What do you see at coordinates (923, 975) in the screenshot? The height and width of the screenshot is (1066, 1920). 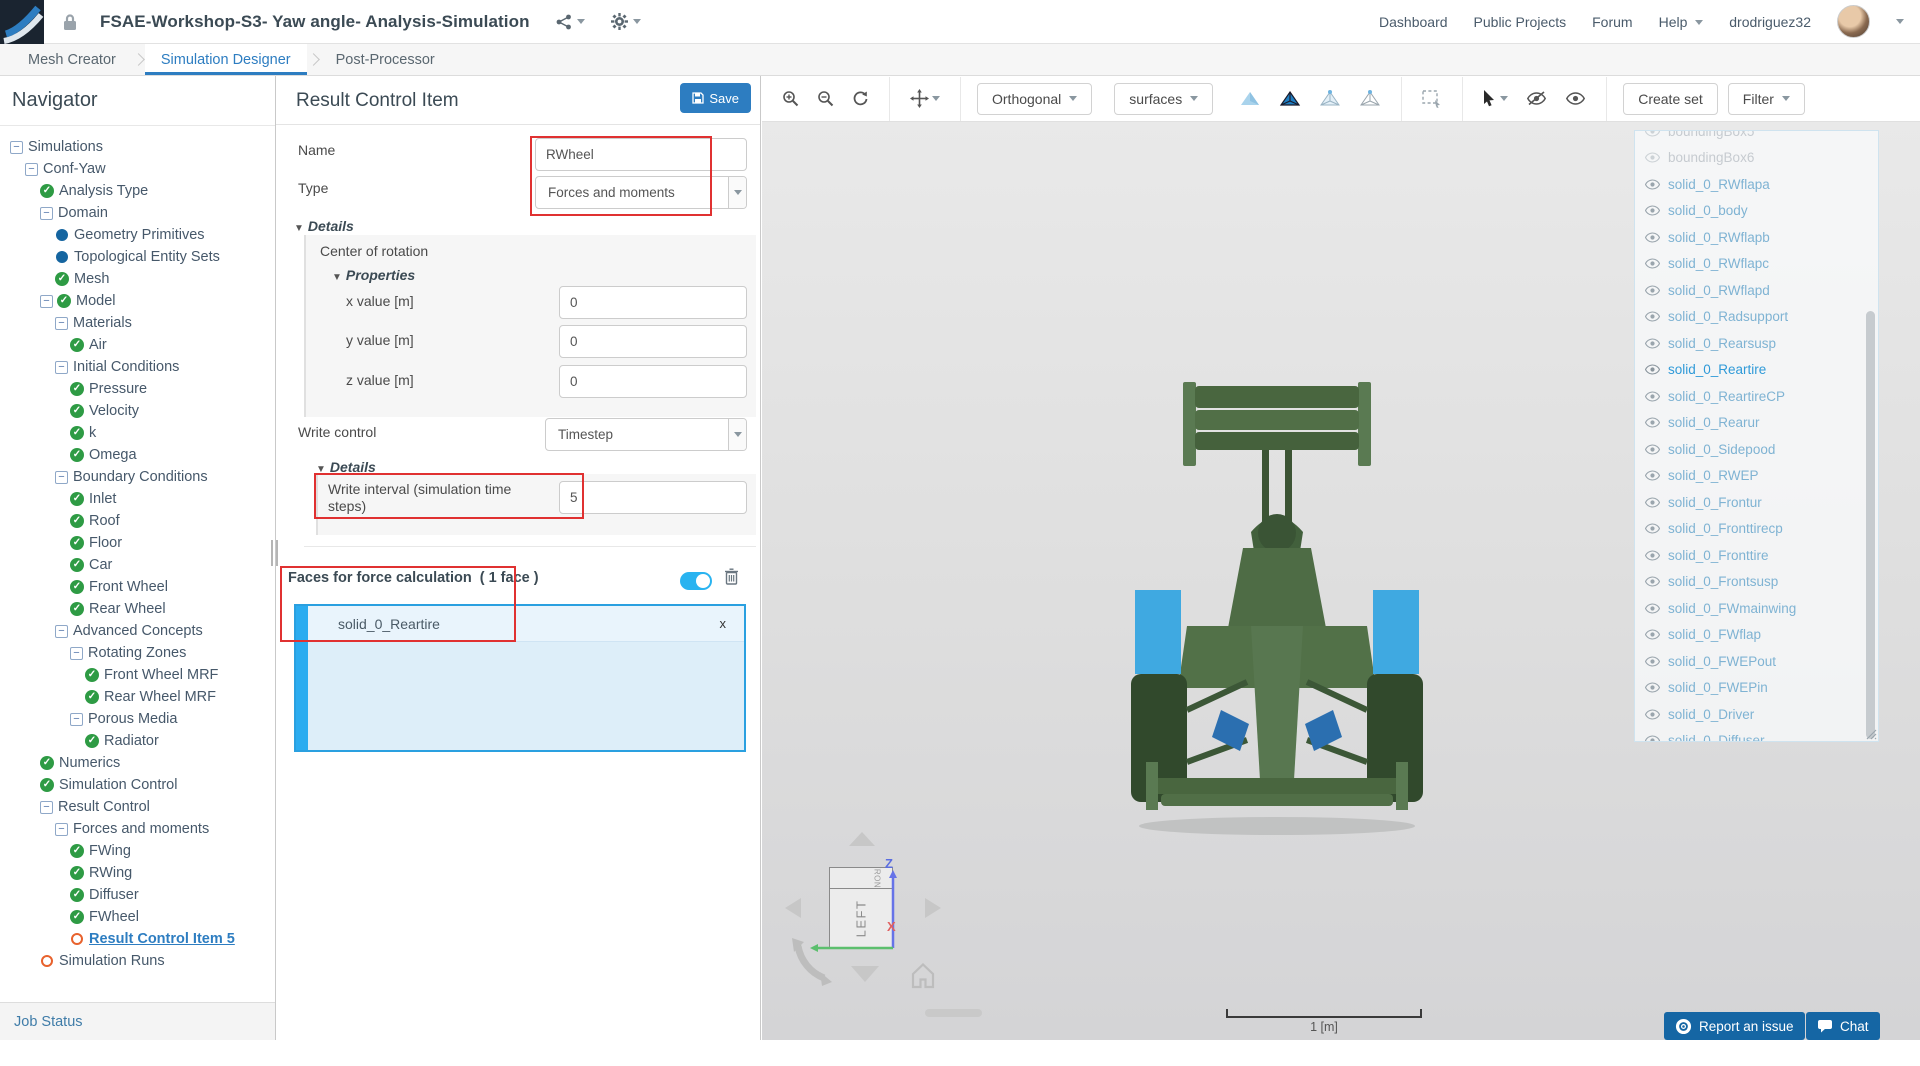 I see `home-view-button` at bounding box center [923, 975].